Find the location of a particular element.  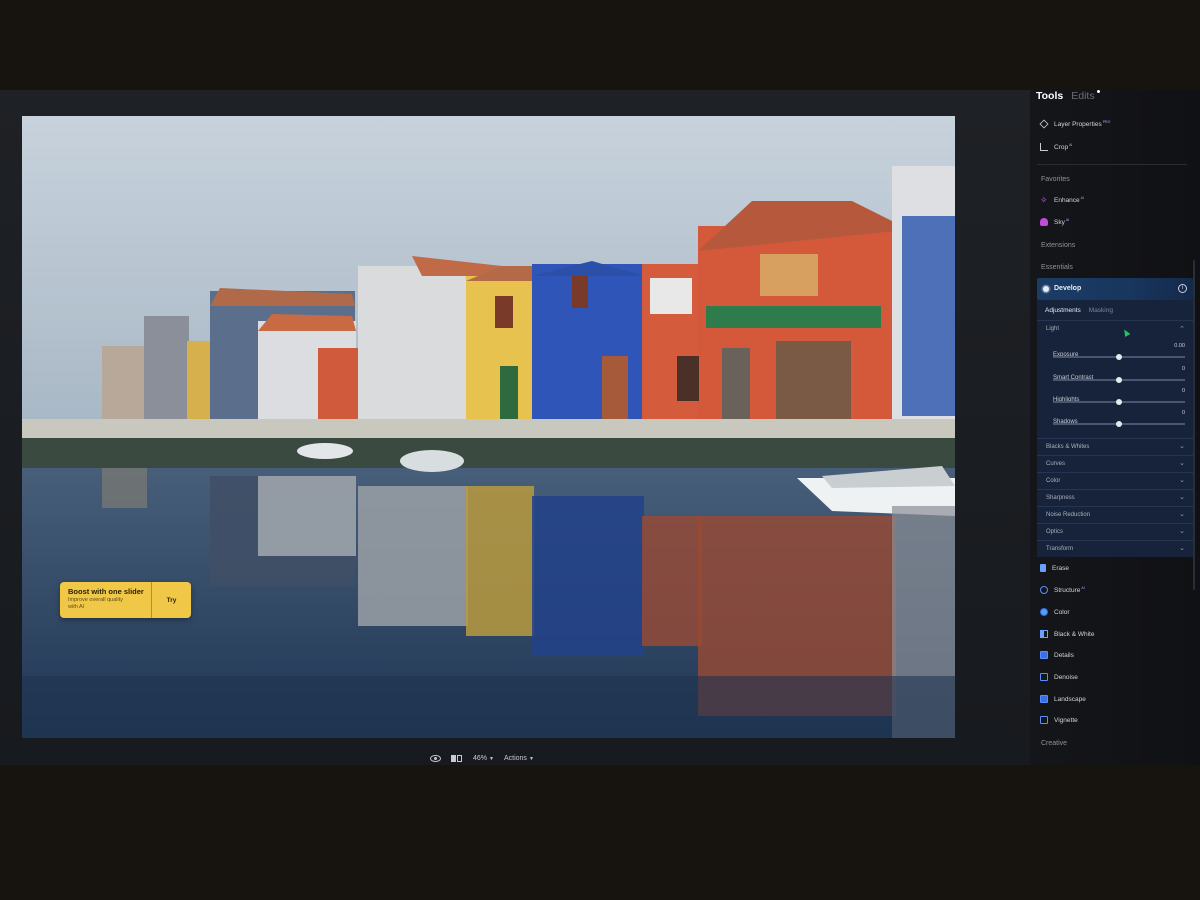

boost-subtitle-line-1: Improve overall quality is located at coordinates (96, 600).